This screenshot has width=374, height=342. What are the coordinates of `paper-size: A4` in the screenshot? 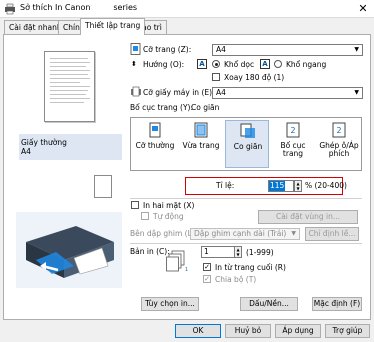 It's located at (26, 151).